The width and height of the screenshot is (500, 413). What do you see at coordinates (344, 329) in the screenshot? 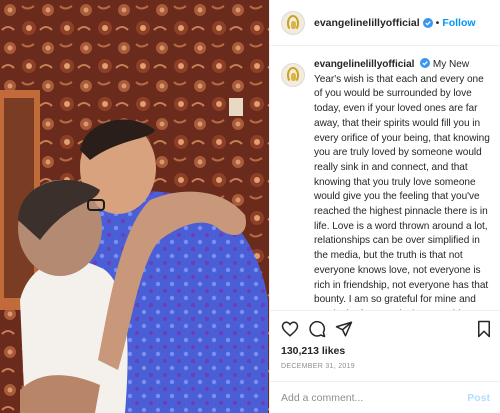
I see `paper-plane-icon` at bounding box center [344, 329].